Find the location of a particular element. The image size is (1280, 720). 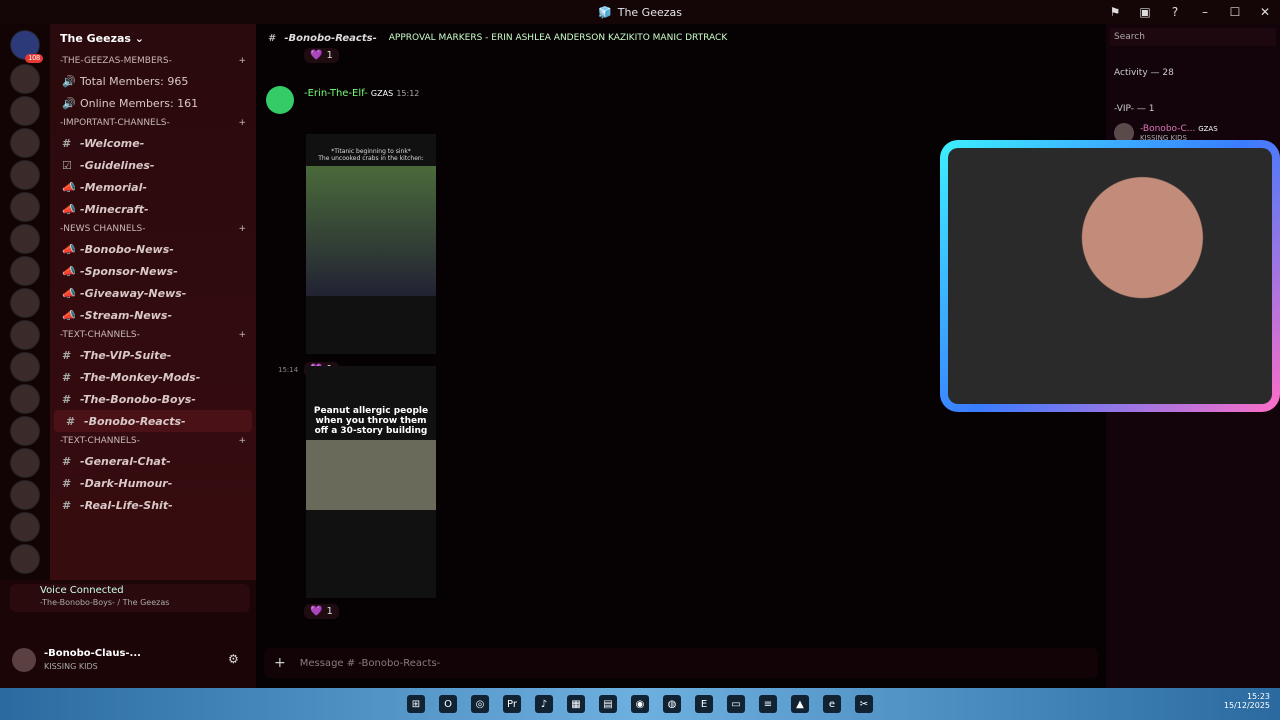

channel-label: -Memorial- is located at coordinates (113, 187).